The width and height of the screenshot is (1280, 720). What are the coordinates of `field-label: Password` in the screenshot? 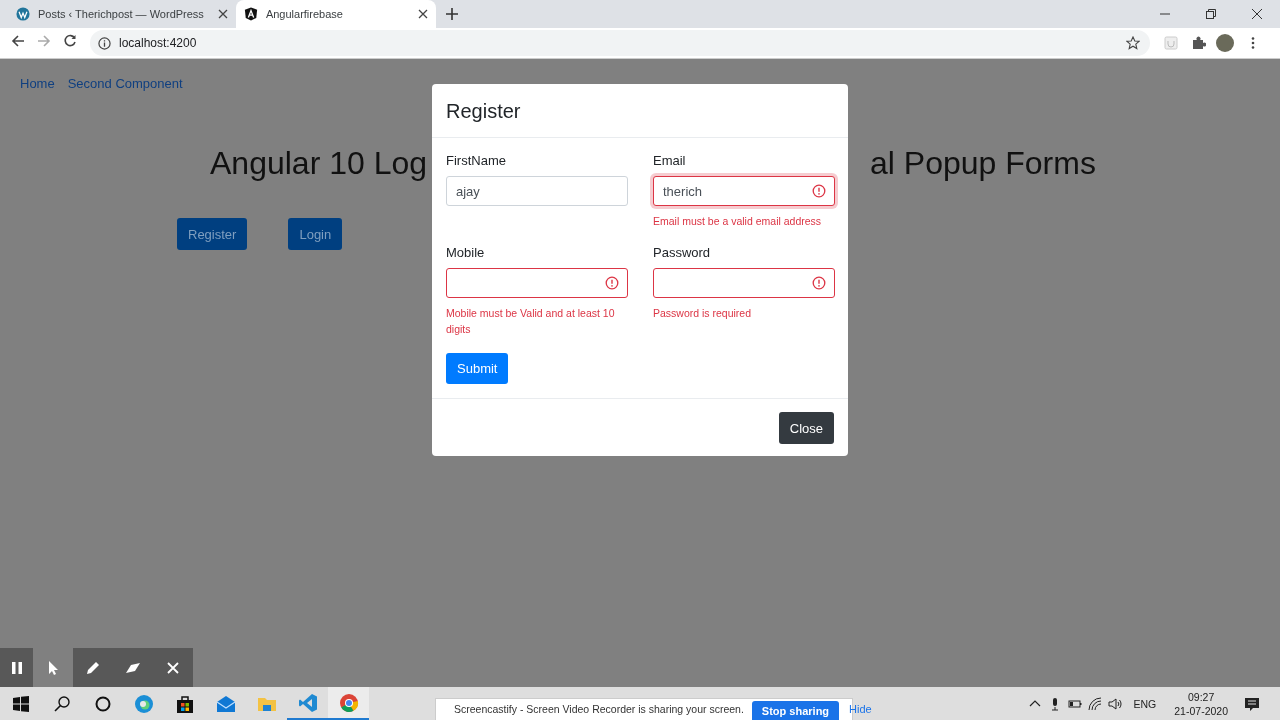 It's located at (682, 252).